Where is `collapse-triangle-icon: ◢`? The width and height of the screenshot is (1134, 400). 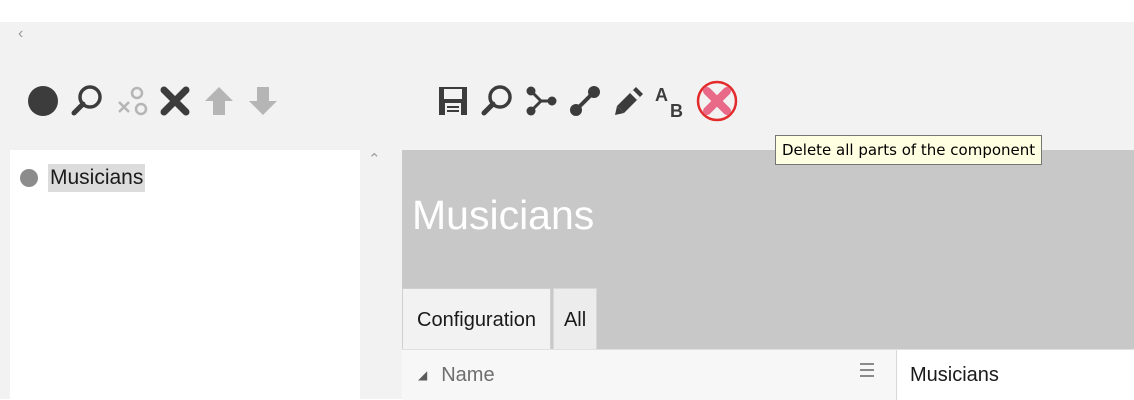 collapse-triangle-icon: ◢ is located at coordinates (422, 375).